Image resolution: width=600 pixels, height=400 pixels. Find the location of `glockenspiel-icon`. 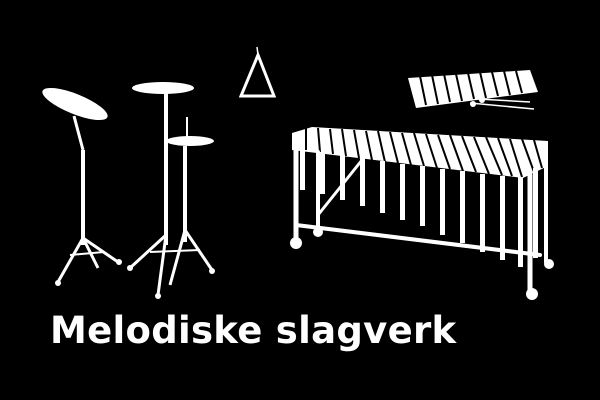

glockenspiel-icon is located at coordinates (473, 90).